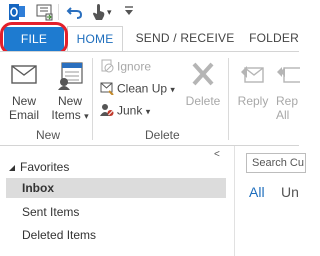  Describe the element at coordinates (66, 115) in the screenshot. I see `new-items-label: Items` at that location.